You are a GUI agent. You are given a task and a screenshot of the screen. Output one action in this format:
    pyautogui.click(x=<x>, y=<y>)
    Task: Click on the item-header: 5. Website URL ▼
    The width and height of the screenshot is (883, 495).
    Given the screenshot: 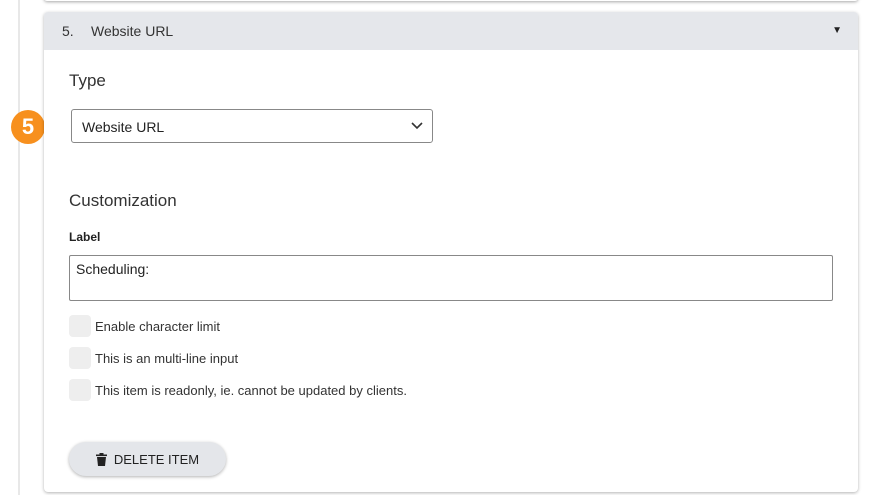 What is the action you would take?
    pyautogui.click(x=451, y=31)
    